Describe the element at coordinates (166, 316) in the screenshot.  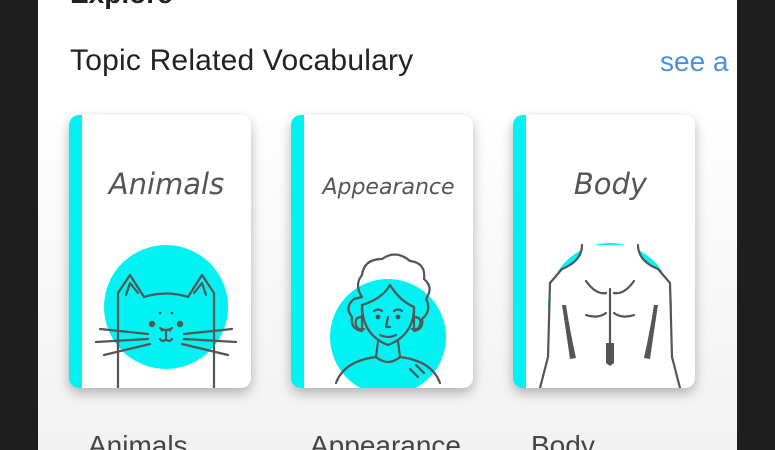
I see `cat-icon` at that location.